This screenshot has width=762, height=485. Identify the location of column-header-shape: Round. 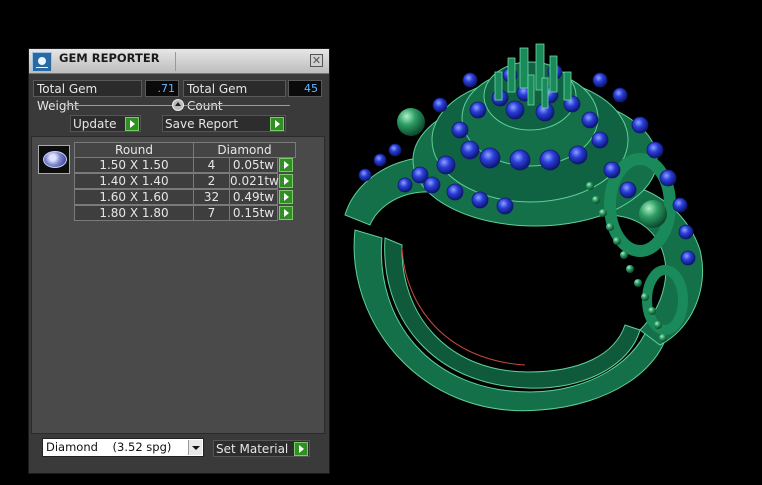
(134, 150).